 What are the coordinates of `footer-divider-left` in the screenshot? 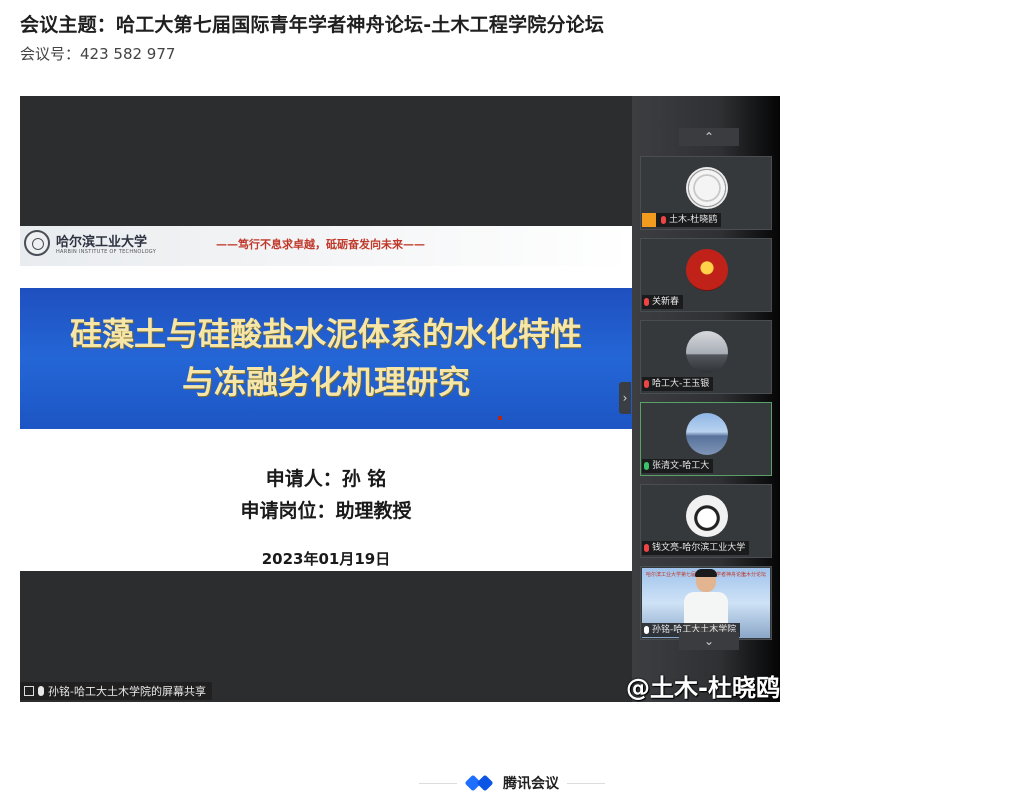 It's located at (438, 783).